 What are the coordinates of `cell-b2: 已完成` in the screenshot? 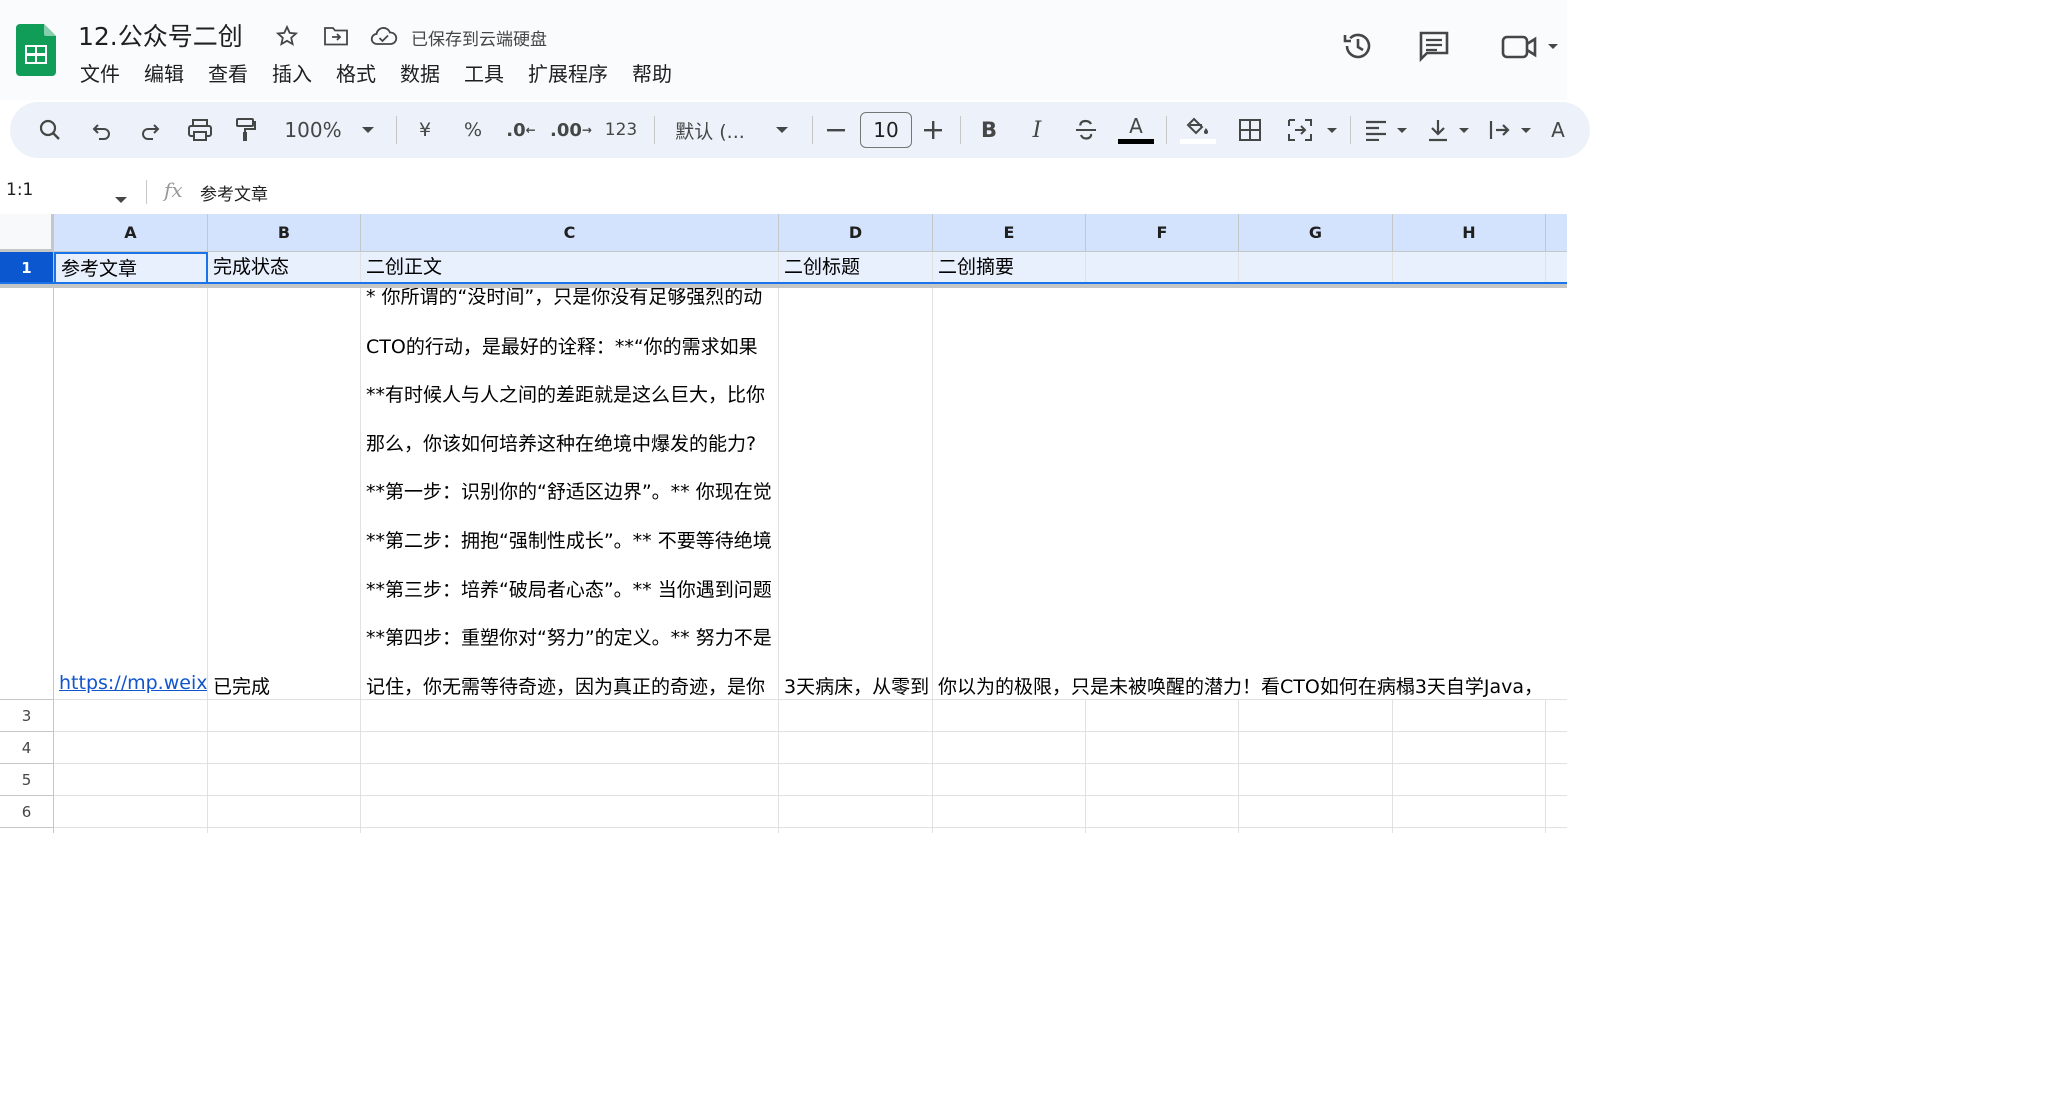 It's located at (284, 494).